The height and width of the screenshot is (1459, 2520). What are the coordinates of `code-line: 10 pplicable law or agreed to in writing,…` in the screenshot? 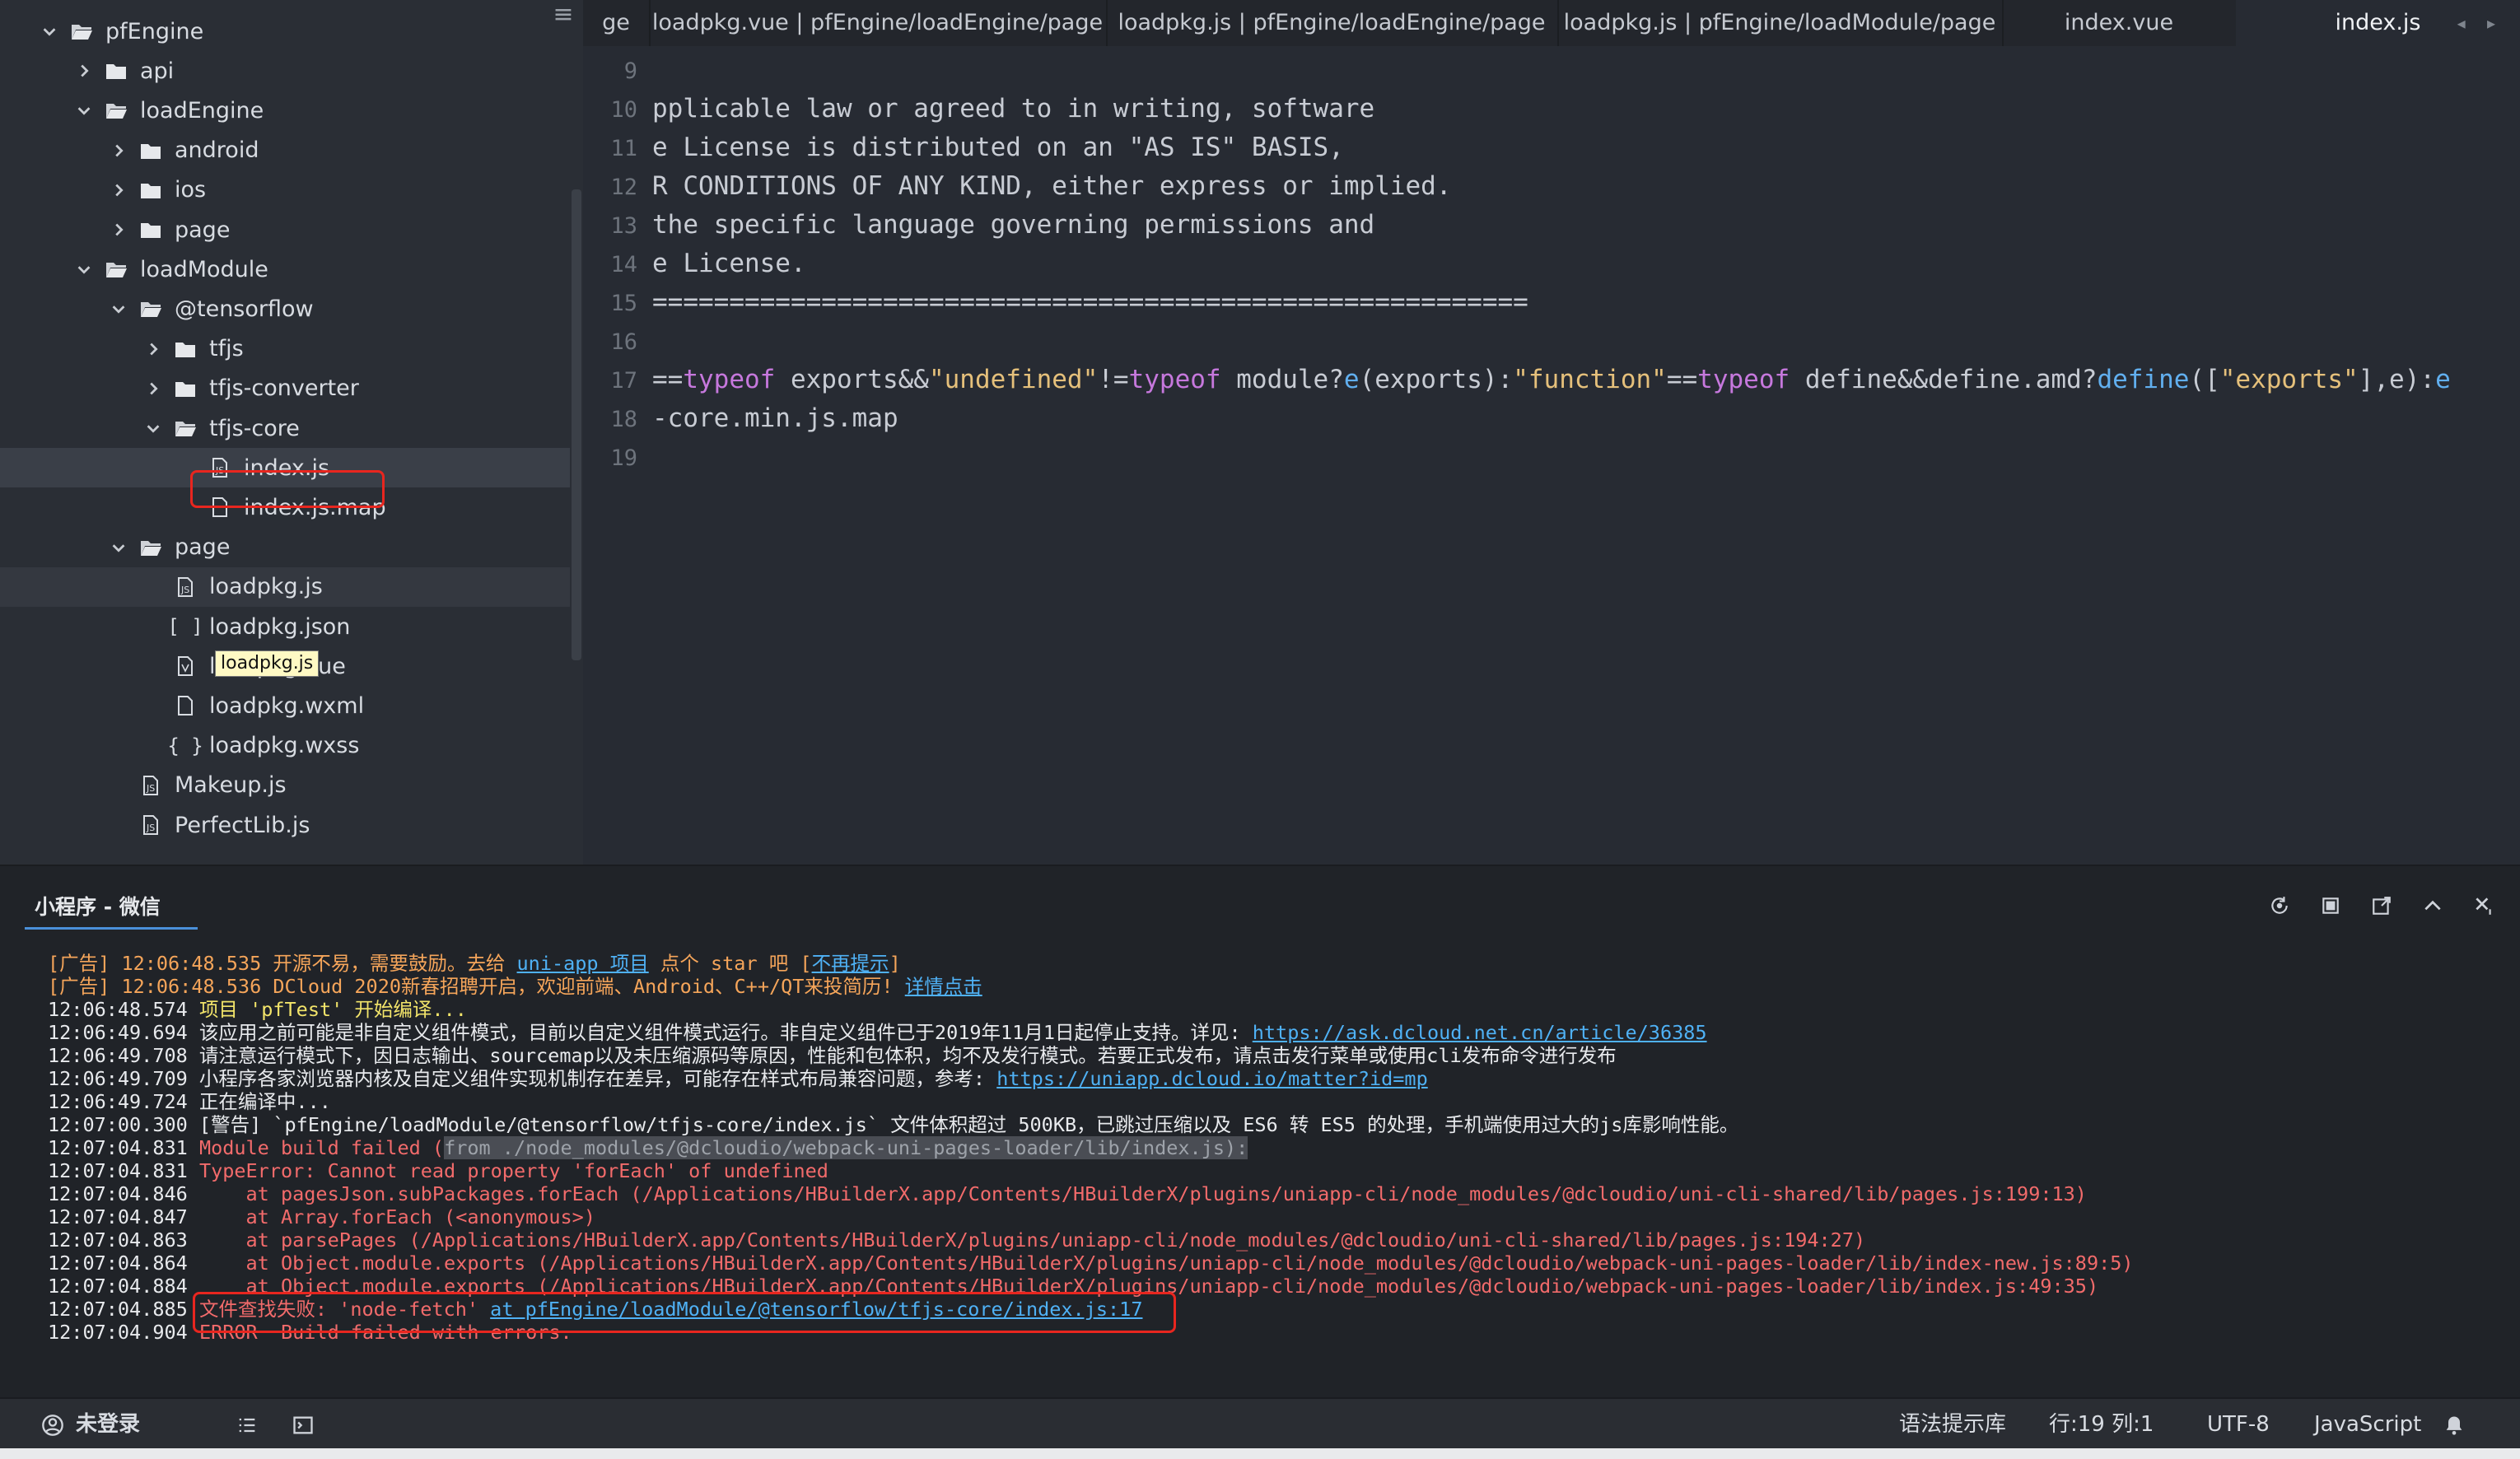 It's located at (978, 109).